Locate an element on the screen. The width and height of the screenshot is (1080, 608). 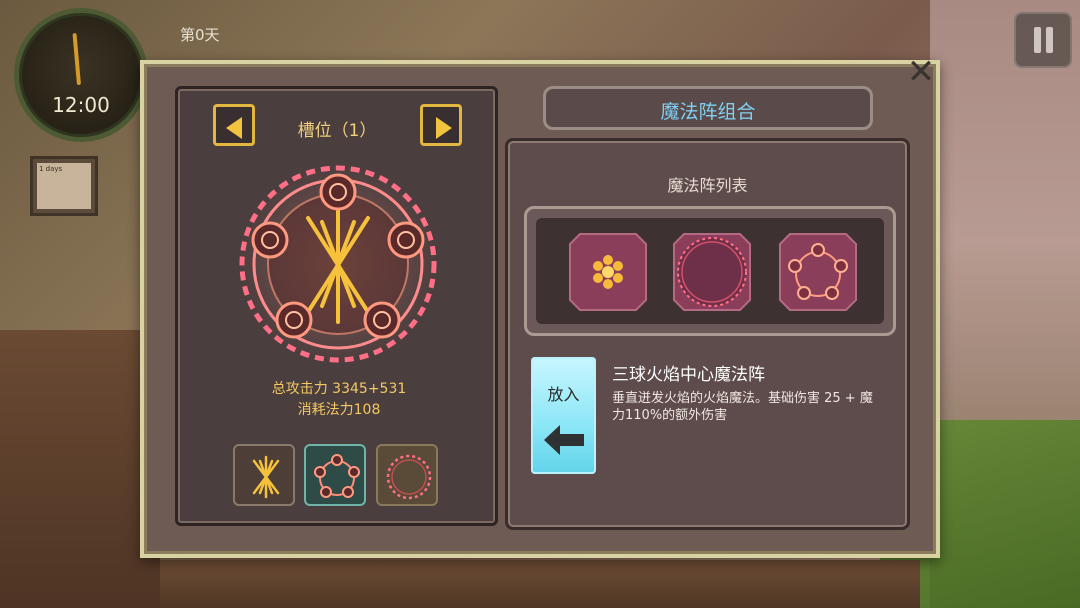
next-slot-button is located at coordinates (441, 125).